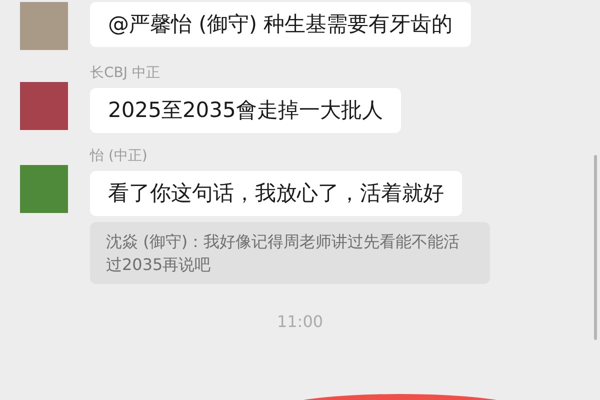  Describe the element at coordinates (300, 321) in the screenshot. I see `timestamp: 11:00` at that location.